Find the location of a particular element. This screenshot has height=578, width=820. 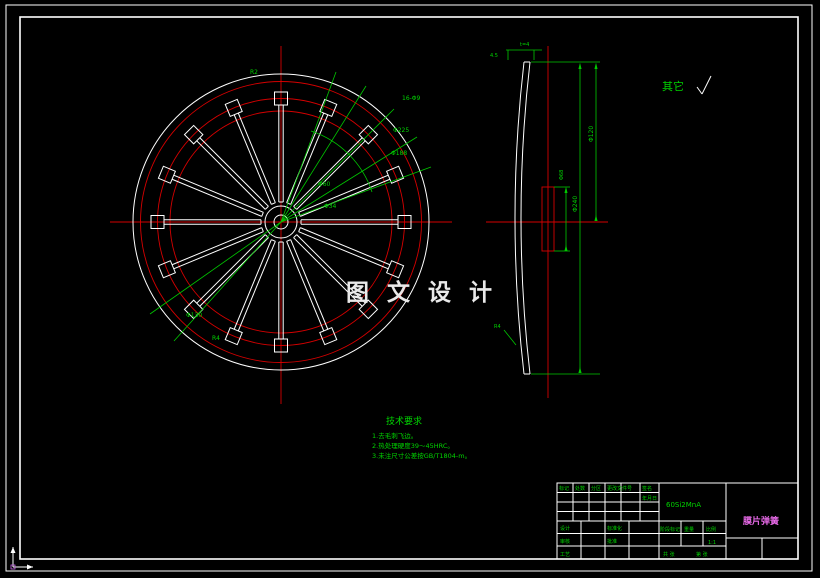

side-view: 4.5 t=4 Φ240 Φ120 Φ68 R4 is located at coordinates (547, 220).